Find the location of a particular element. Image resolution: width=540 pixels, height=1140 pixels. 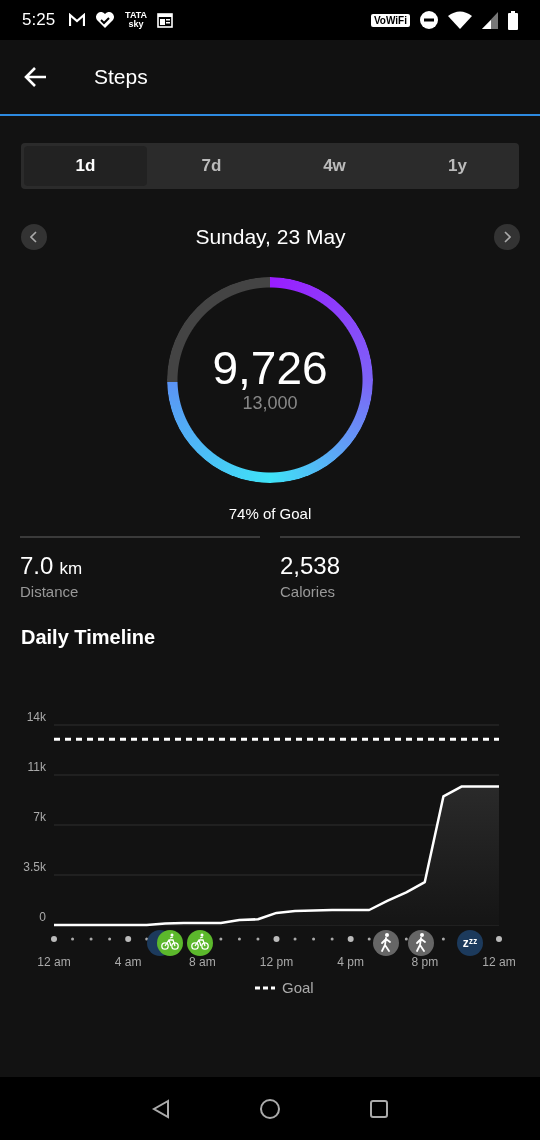

circle-home-icon is located at coordinates (270, 1108).